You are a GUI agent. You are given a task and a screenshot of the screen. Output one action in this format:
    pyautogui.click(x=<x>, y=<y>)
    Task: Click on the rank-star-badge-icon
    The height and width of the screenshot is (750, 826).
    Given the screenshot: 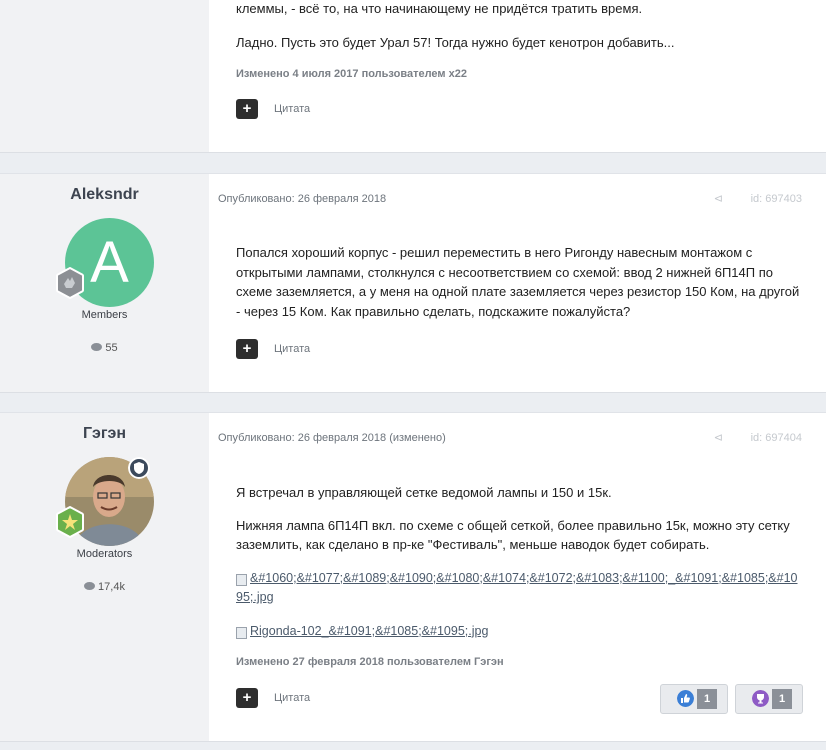 What is the action you would take?
    pyautogui.click(x=70, y=522)
    